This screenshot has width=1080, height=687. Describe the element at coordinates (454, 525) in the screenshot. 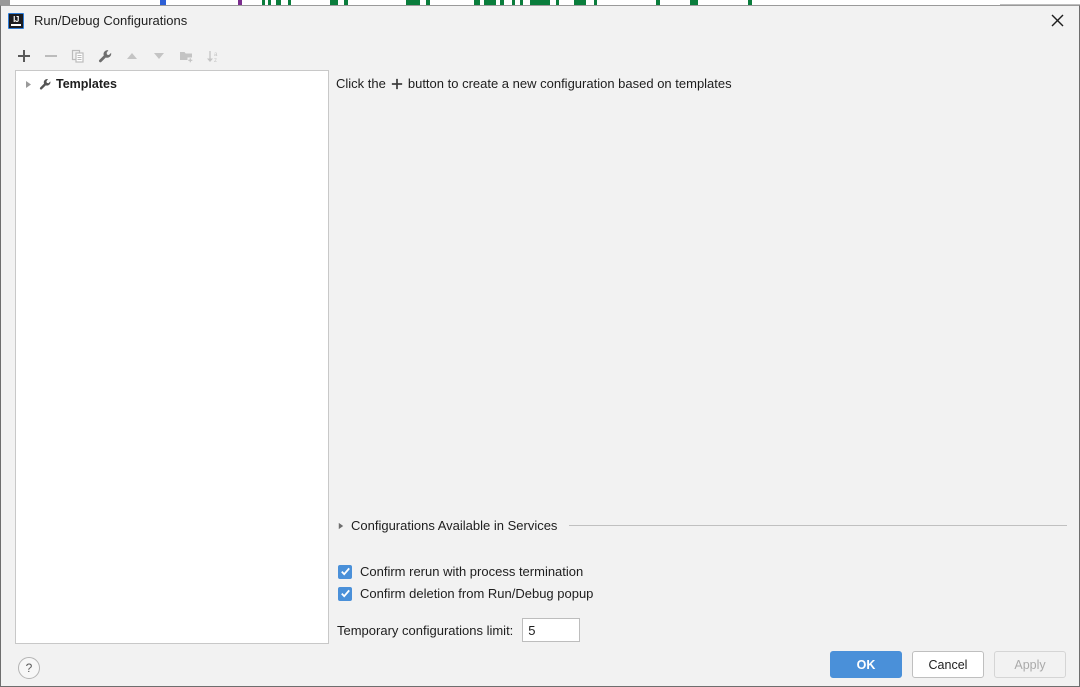

I see `services-section-label: Configurations Available in Services` at that location.